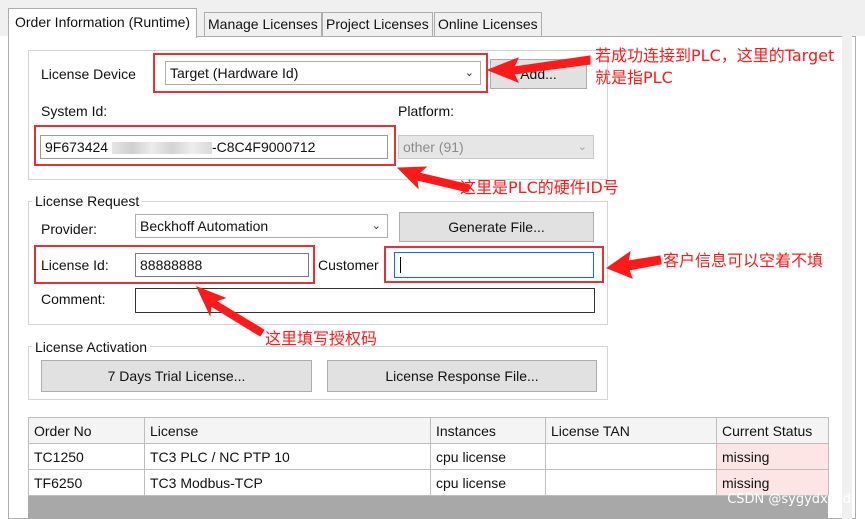  Describe the element at coordinates (538, 69) in the screenshot. I see `arrow-to-device` at that location.